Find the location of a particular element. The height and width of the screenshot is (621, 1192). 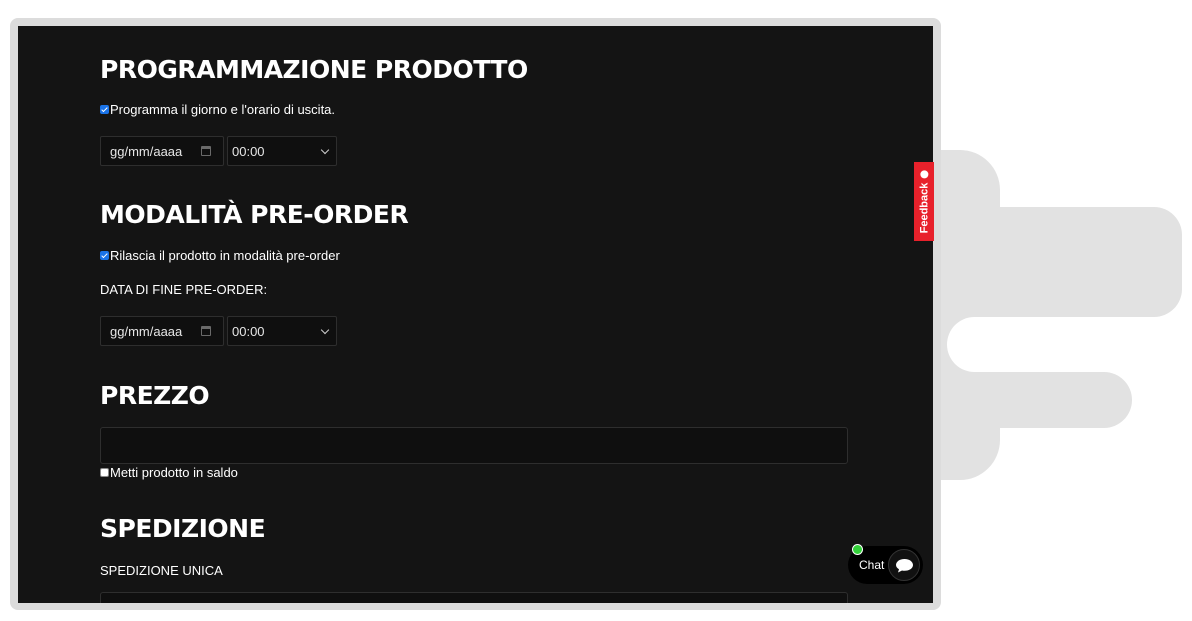

chat-bubble-icon is located at coordinates (904, 565).